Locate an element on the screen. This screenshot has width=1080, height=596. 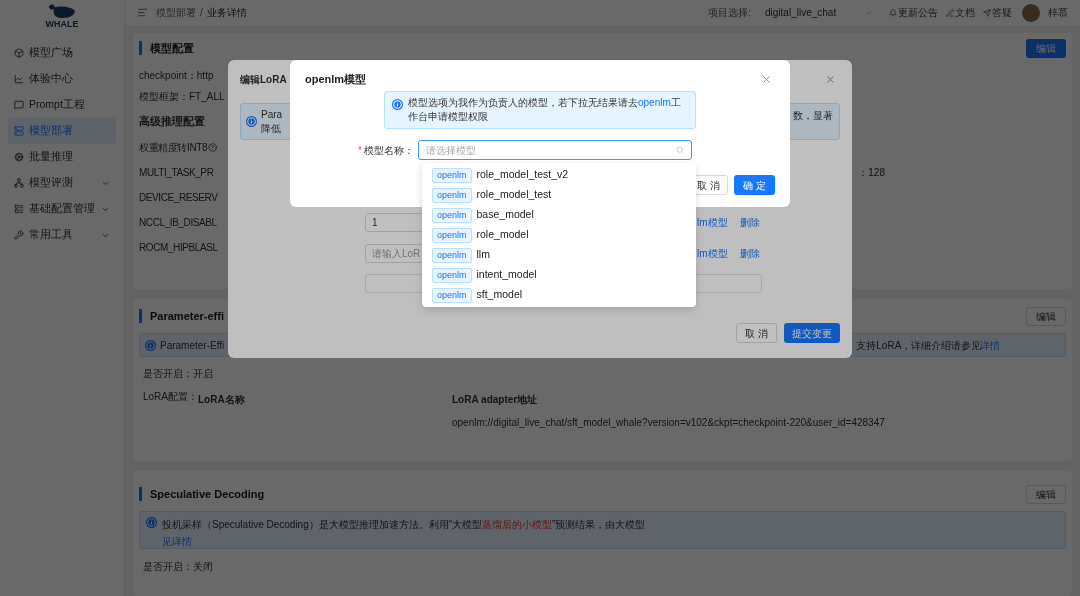
help-icon is located at coordinates (213, 147).